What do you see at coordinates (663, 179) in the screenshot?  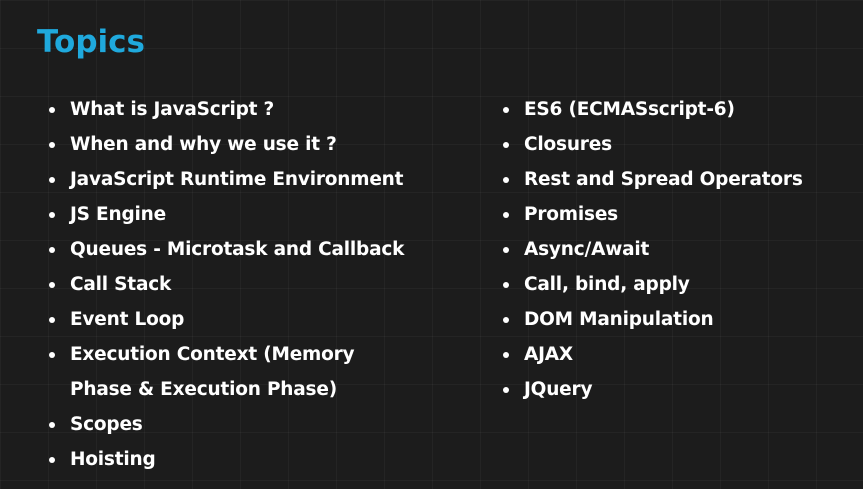 I see `topic-label: Rest and Spread Operators` at bounding box center [663, 179].